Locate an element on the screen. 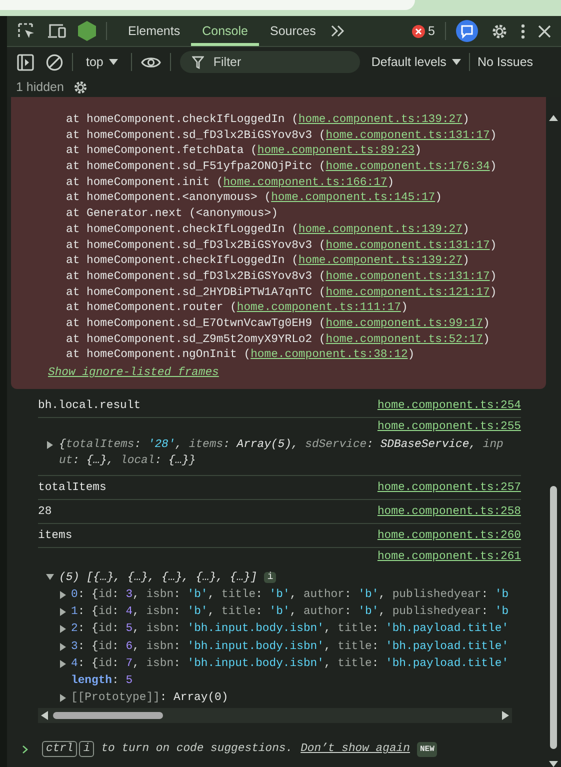 Image resolution: width=561 pixels, height=767 pixels. array-entry: 2: {id: 5, isbn: 'bh.input.body.isbn', title: 'bh.payload.title' is located at coordinates (290, 629).